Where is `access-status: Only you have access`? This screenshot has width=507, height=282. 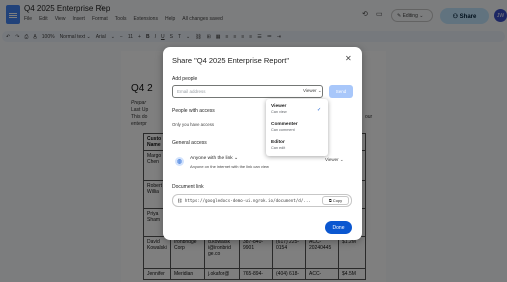
access-status: Only you have access is located at coordinates (193, 124).